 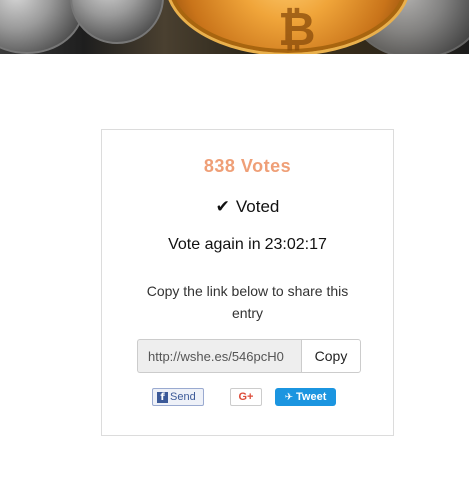 I want to click on silver-coin-image, so click(x=117, y=22).